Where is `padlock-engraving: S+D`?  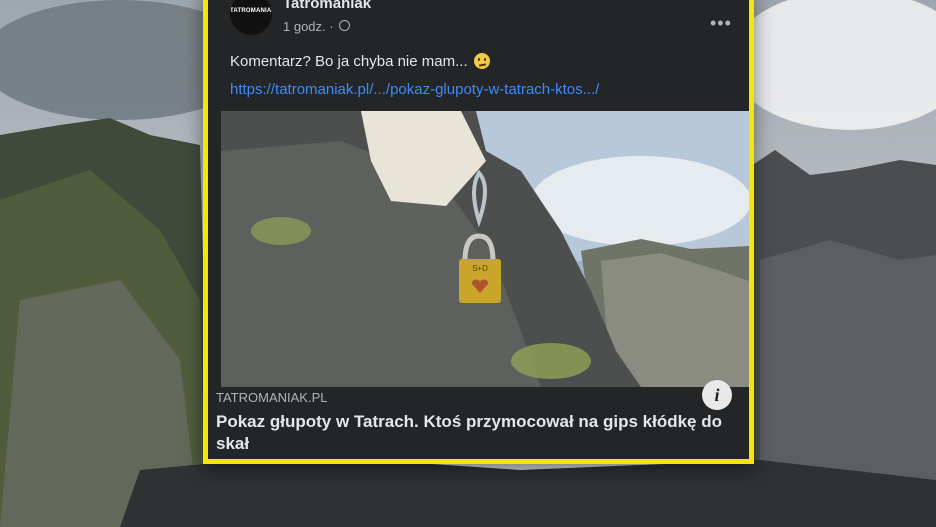 padlock-engraving: S+D is located at coordinates (480, 268).